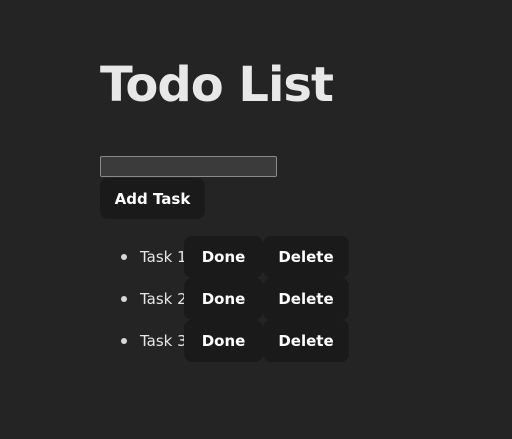  I want to click on task-item: Task 1 Done Delete, so click(233, 257).